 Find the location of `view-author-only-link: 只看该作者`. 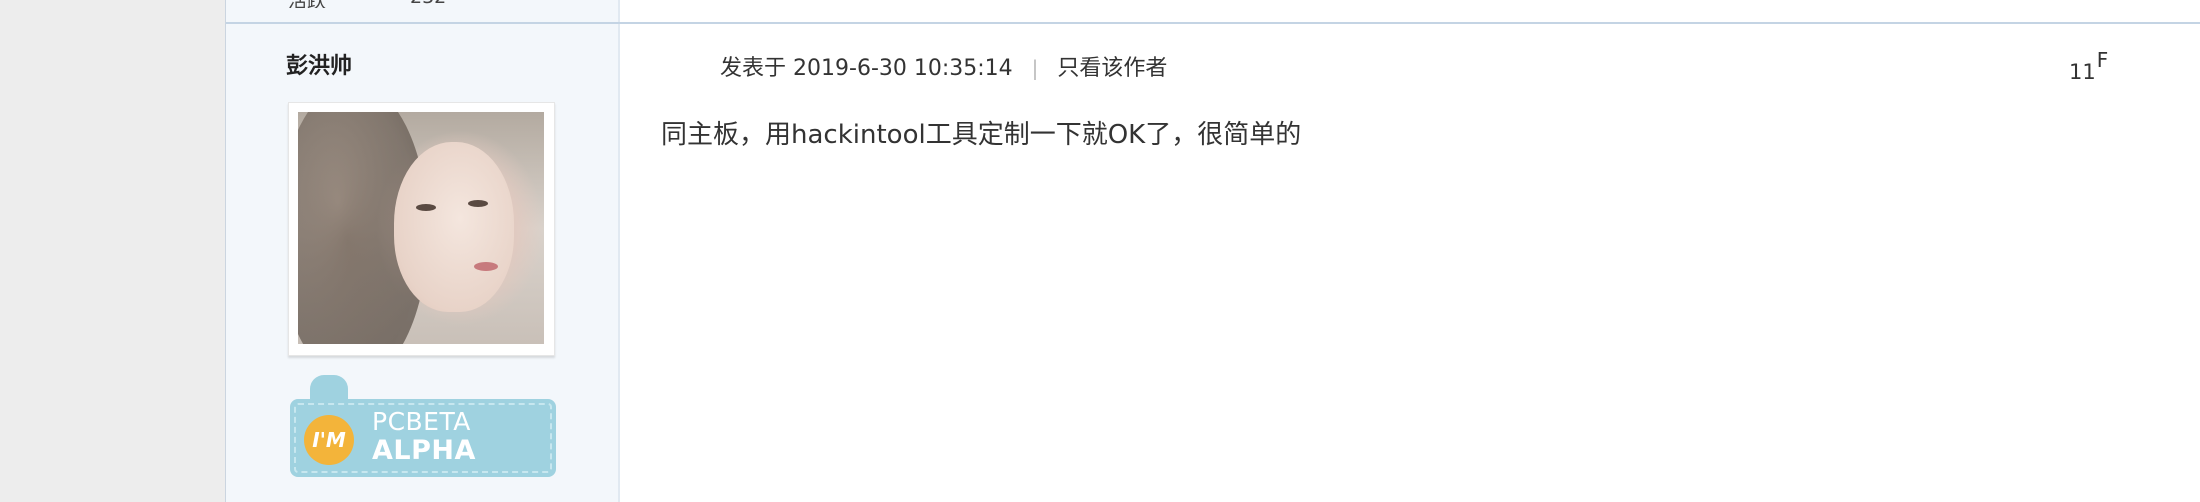

view-author-only-link: 只看该作者 is located at coordinates (1112, 68).